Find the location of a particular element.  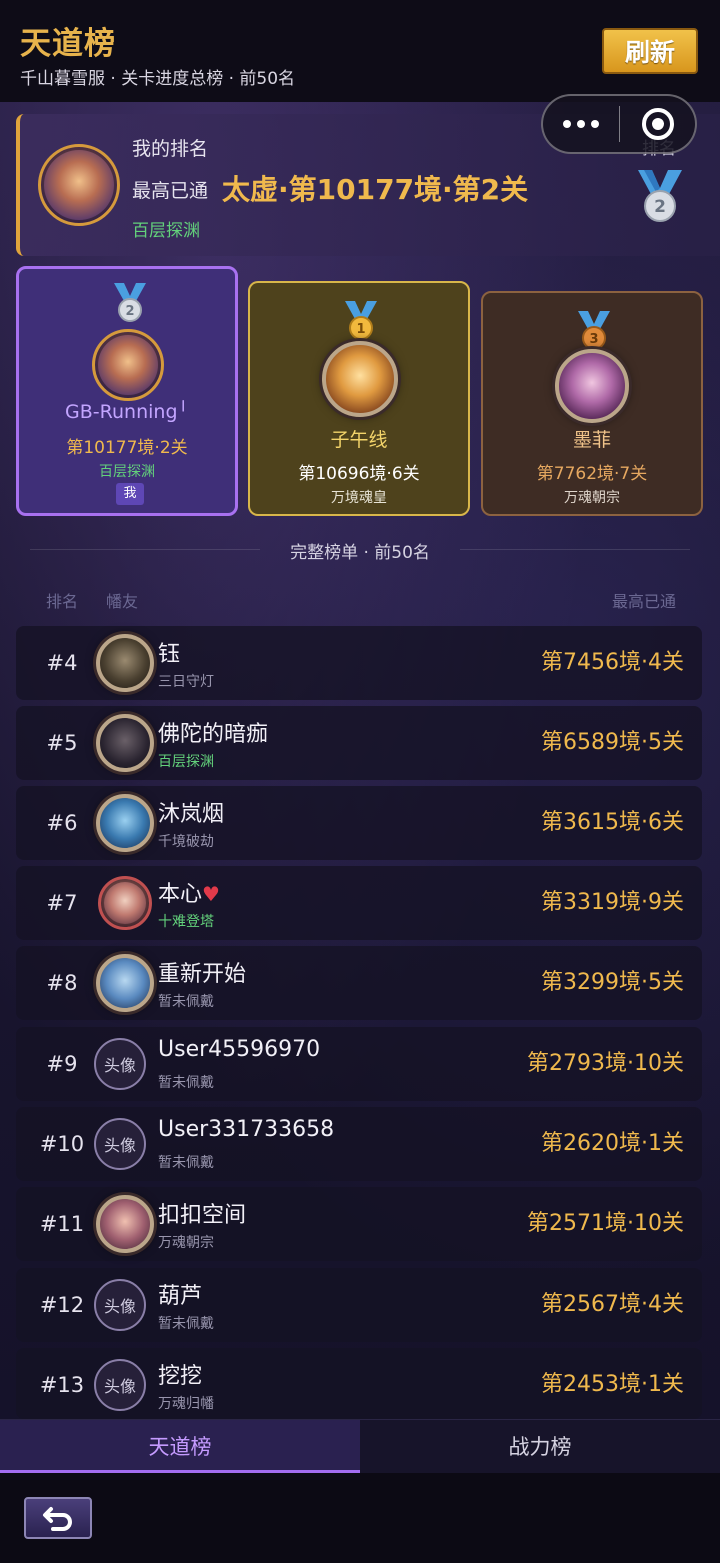

table-row: #12 头像 葫芦 暂未佩戴 第2567境·4关 is located at coordinates (359, 1305).